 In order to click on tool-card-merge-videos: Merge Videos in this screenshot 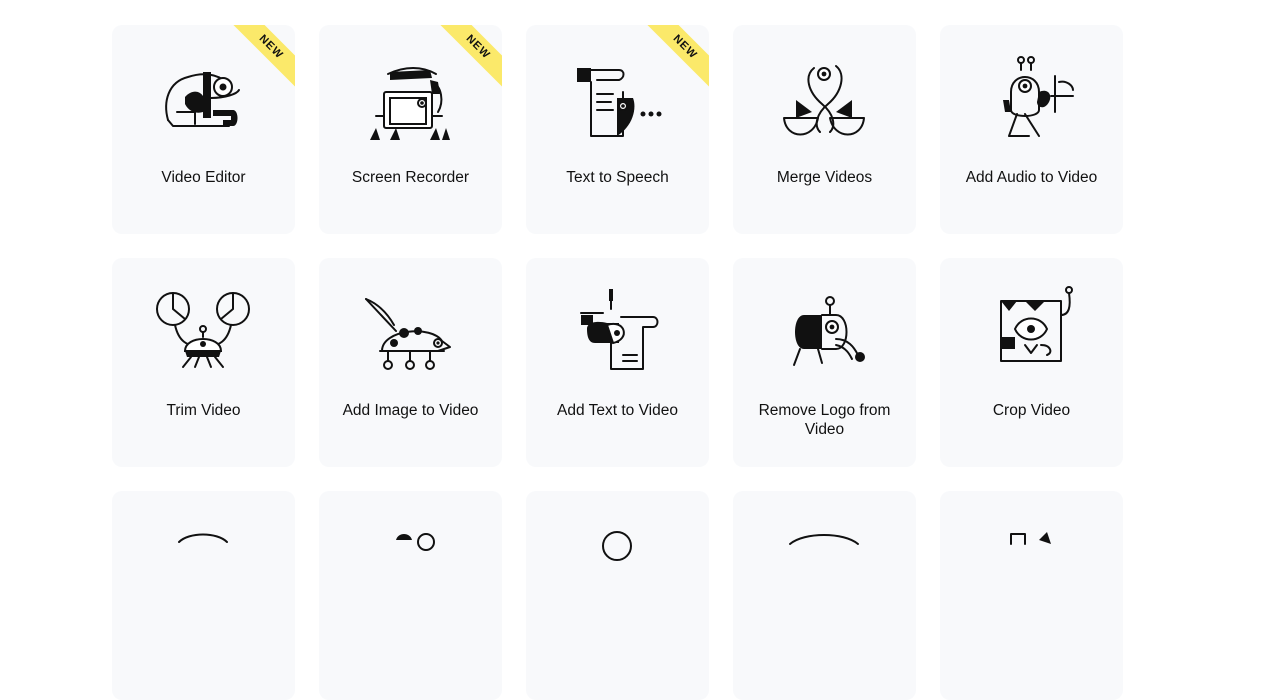, I will do `click(824, 129)`.